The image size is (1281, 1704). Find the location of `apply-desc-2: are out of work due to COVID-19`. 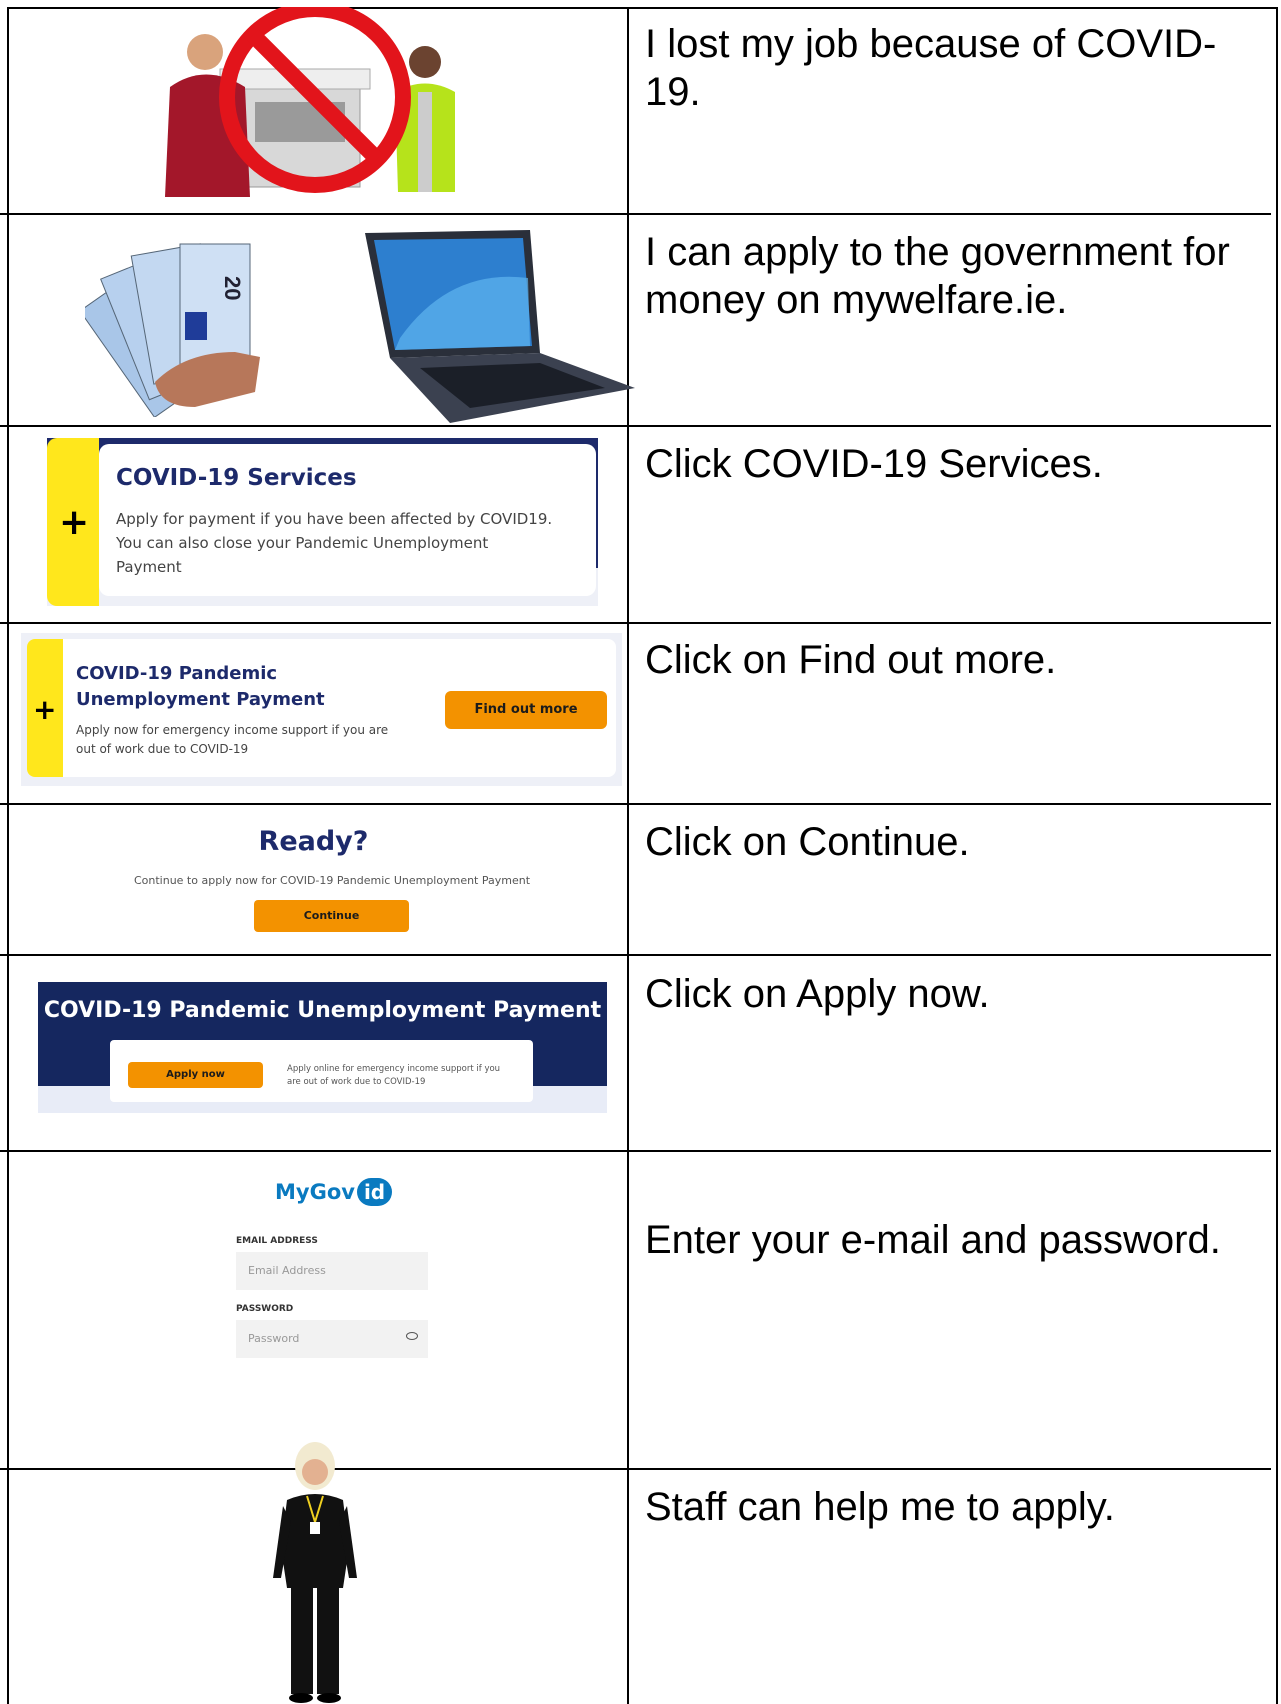

apply-desc-2: are out of work due to COVID-19 is located at coordinates (356, 1082).